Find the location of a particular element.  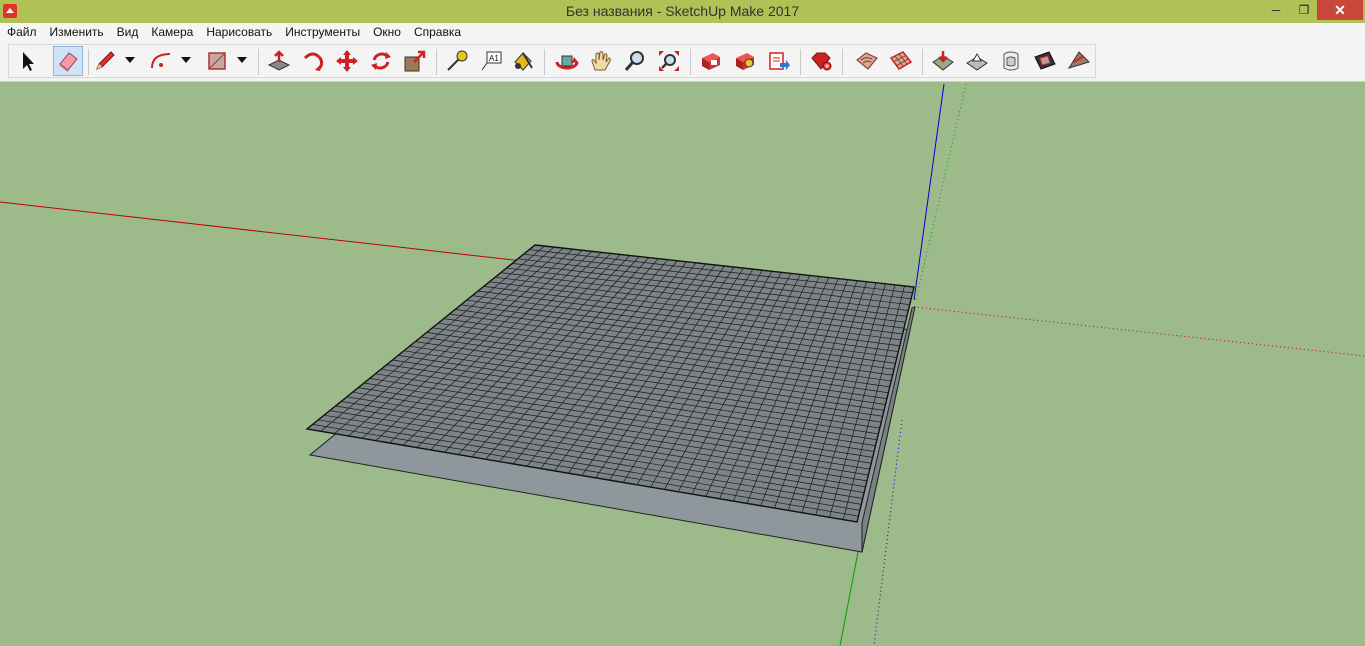

svg-text: A1 is located at coordinates (494, 58).